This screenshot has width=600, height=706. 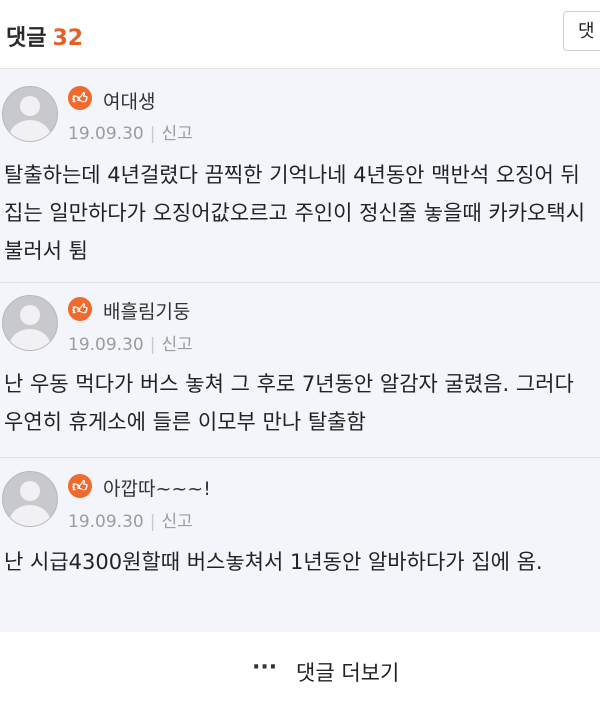 I want to click on comments-title-label: 댓글, so click(x=26, y=38).